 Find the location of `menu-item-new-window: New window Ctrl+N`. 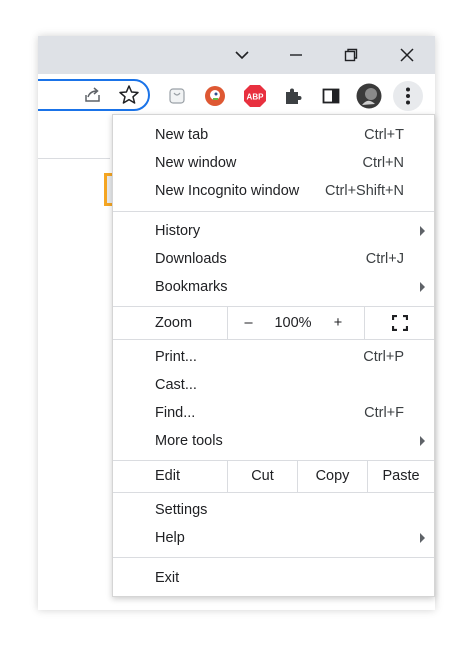

menu-item-new-window: New window Ctrl+N is located at coordinates (273, 163).